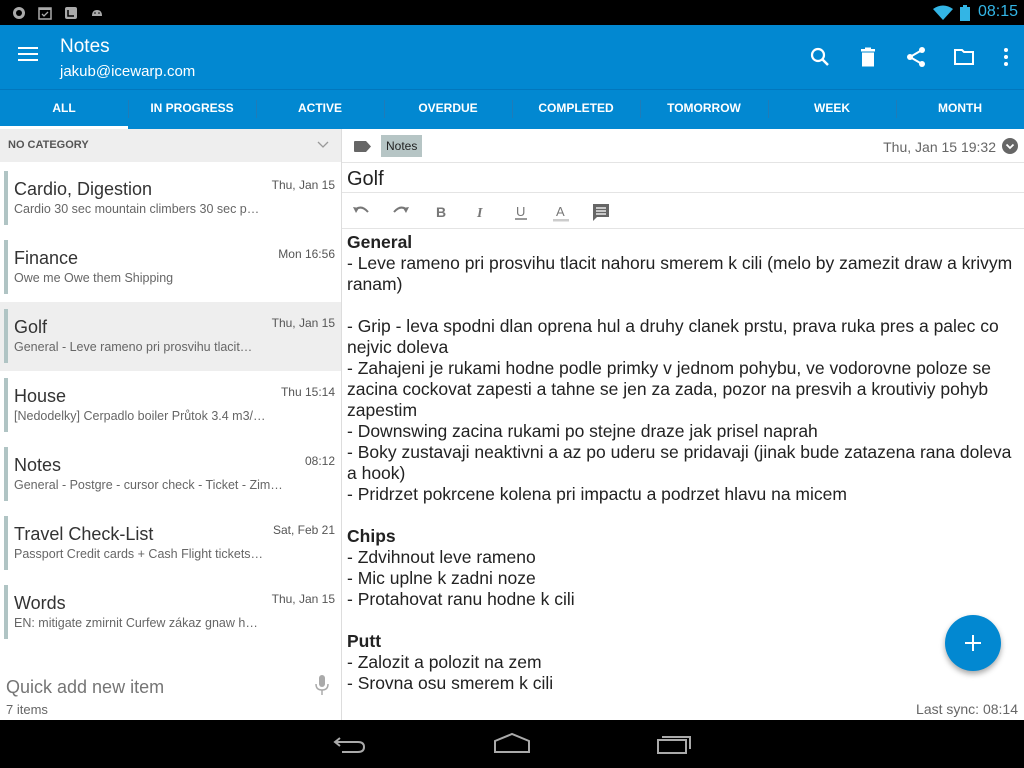 The image size is (1024, 768). What do you see at coordinates (371, 536) in the screenshot?
I see `note-section-heading: Chips` at bounding box center [371, 536].